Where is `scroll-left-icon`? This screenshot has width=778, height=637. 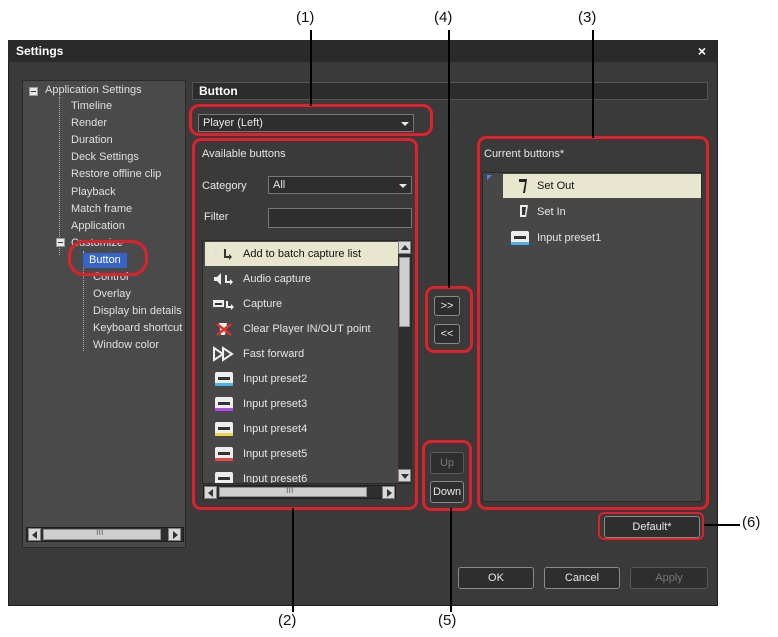
scroll-left-icon is located at coordinates (34, 534).